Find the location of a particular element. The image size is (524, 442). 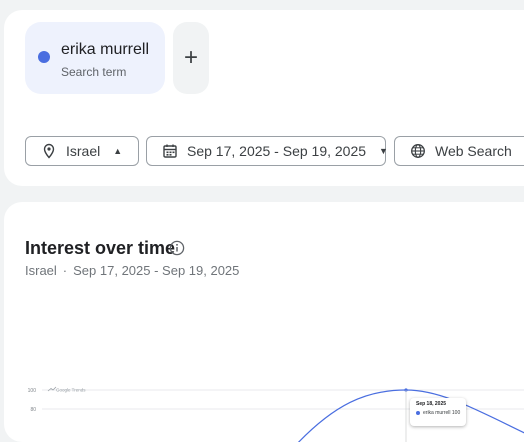

add-comparison-button: + is located at coordinates (191, 58).